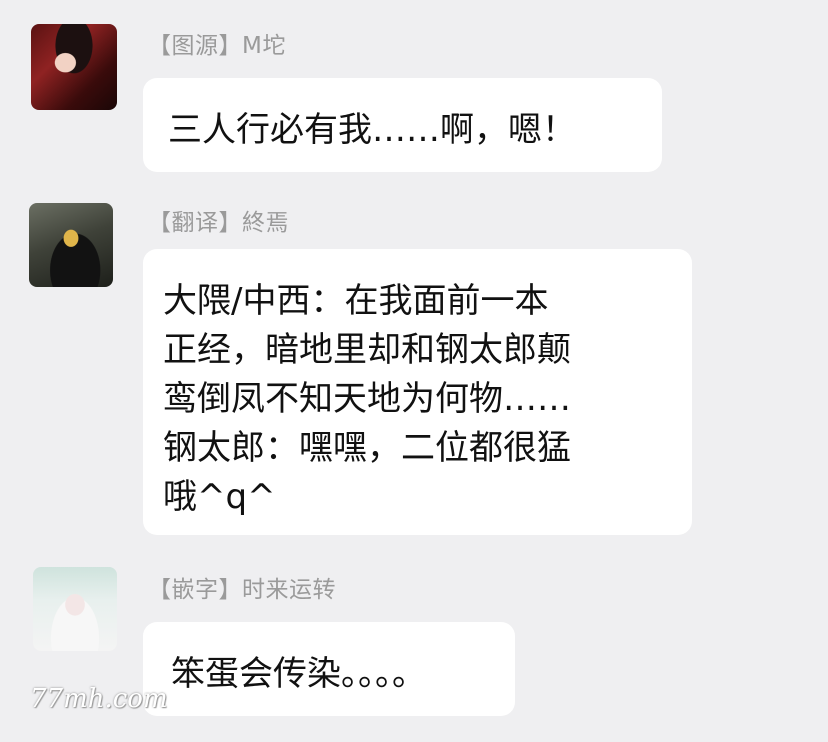 The height and width of the screenshot is (742, 828). I want to click on message-text: 三人行必有我……啊，嗯！, so click(372, 130).